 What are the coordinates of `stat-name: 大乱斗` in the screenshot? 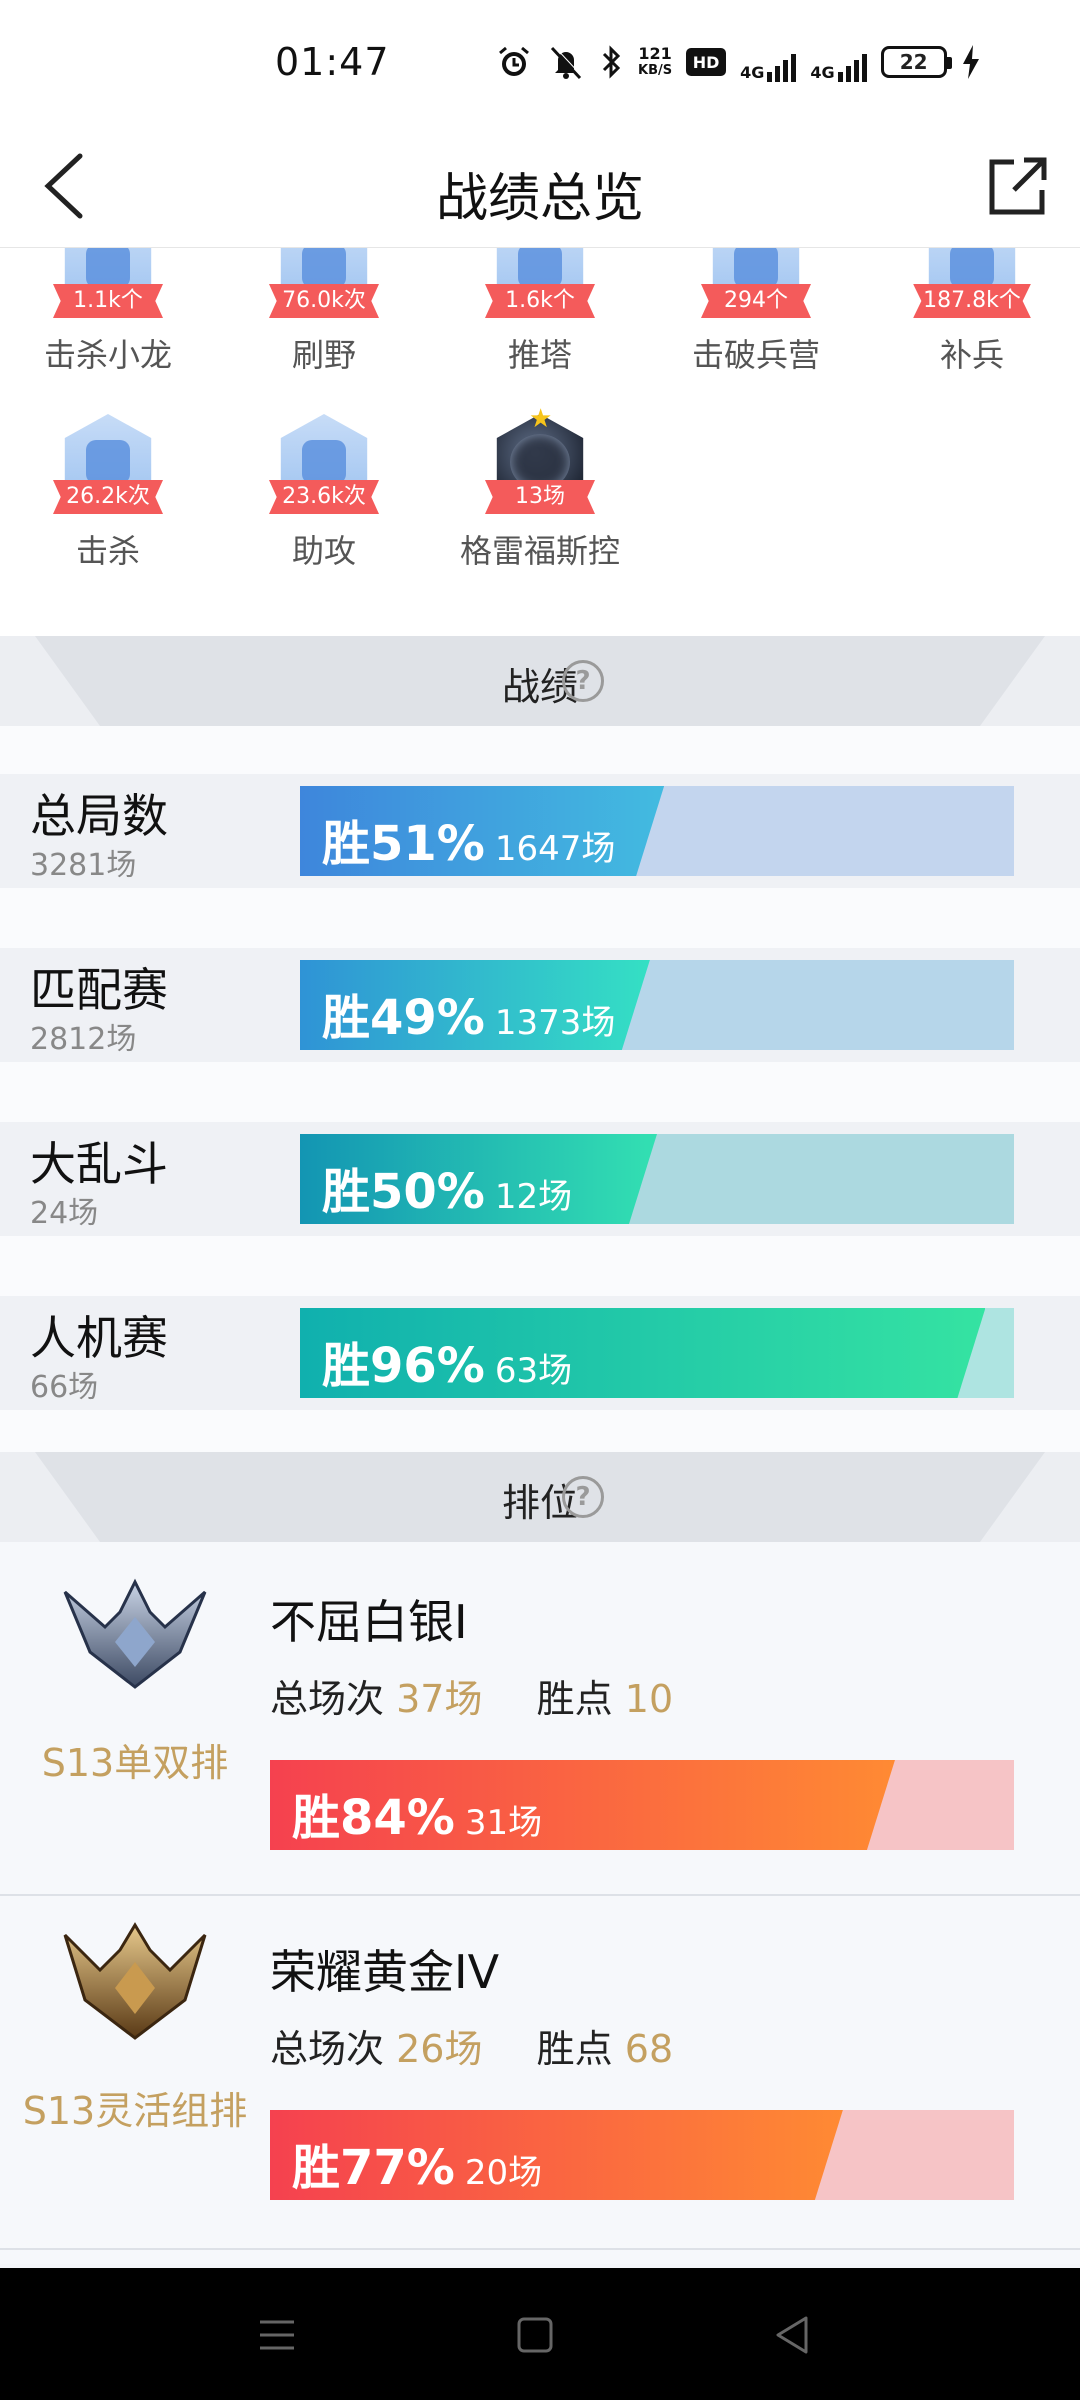 It's located at (99, 1164).